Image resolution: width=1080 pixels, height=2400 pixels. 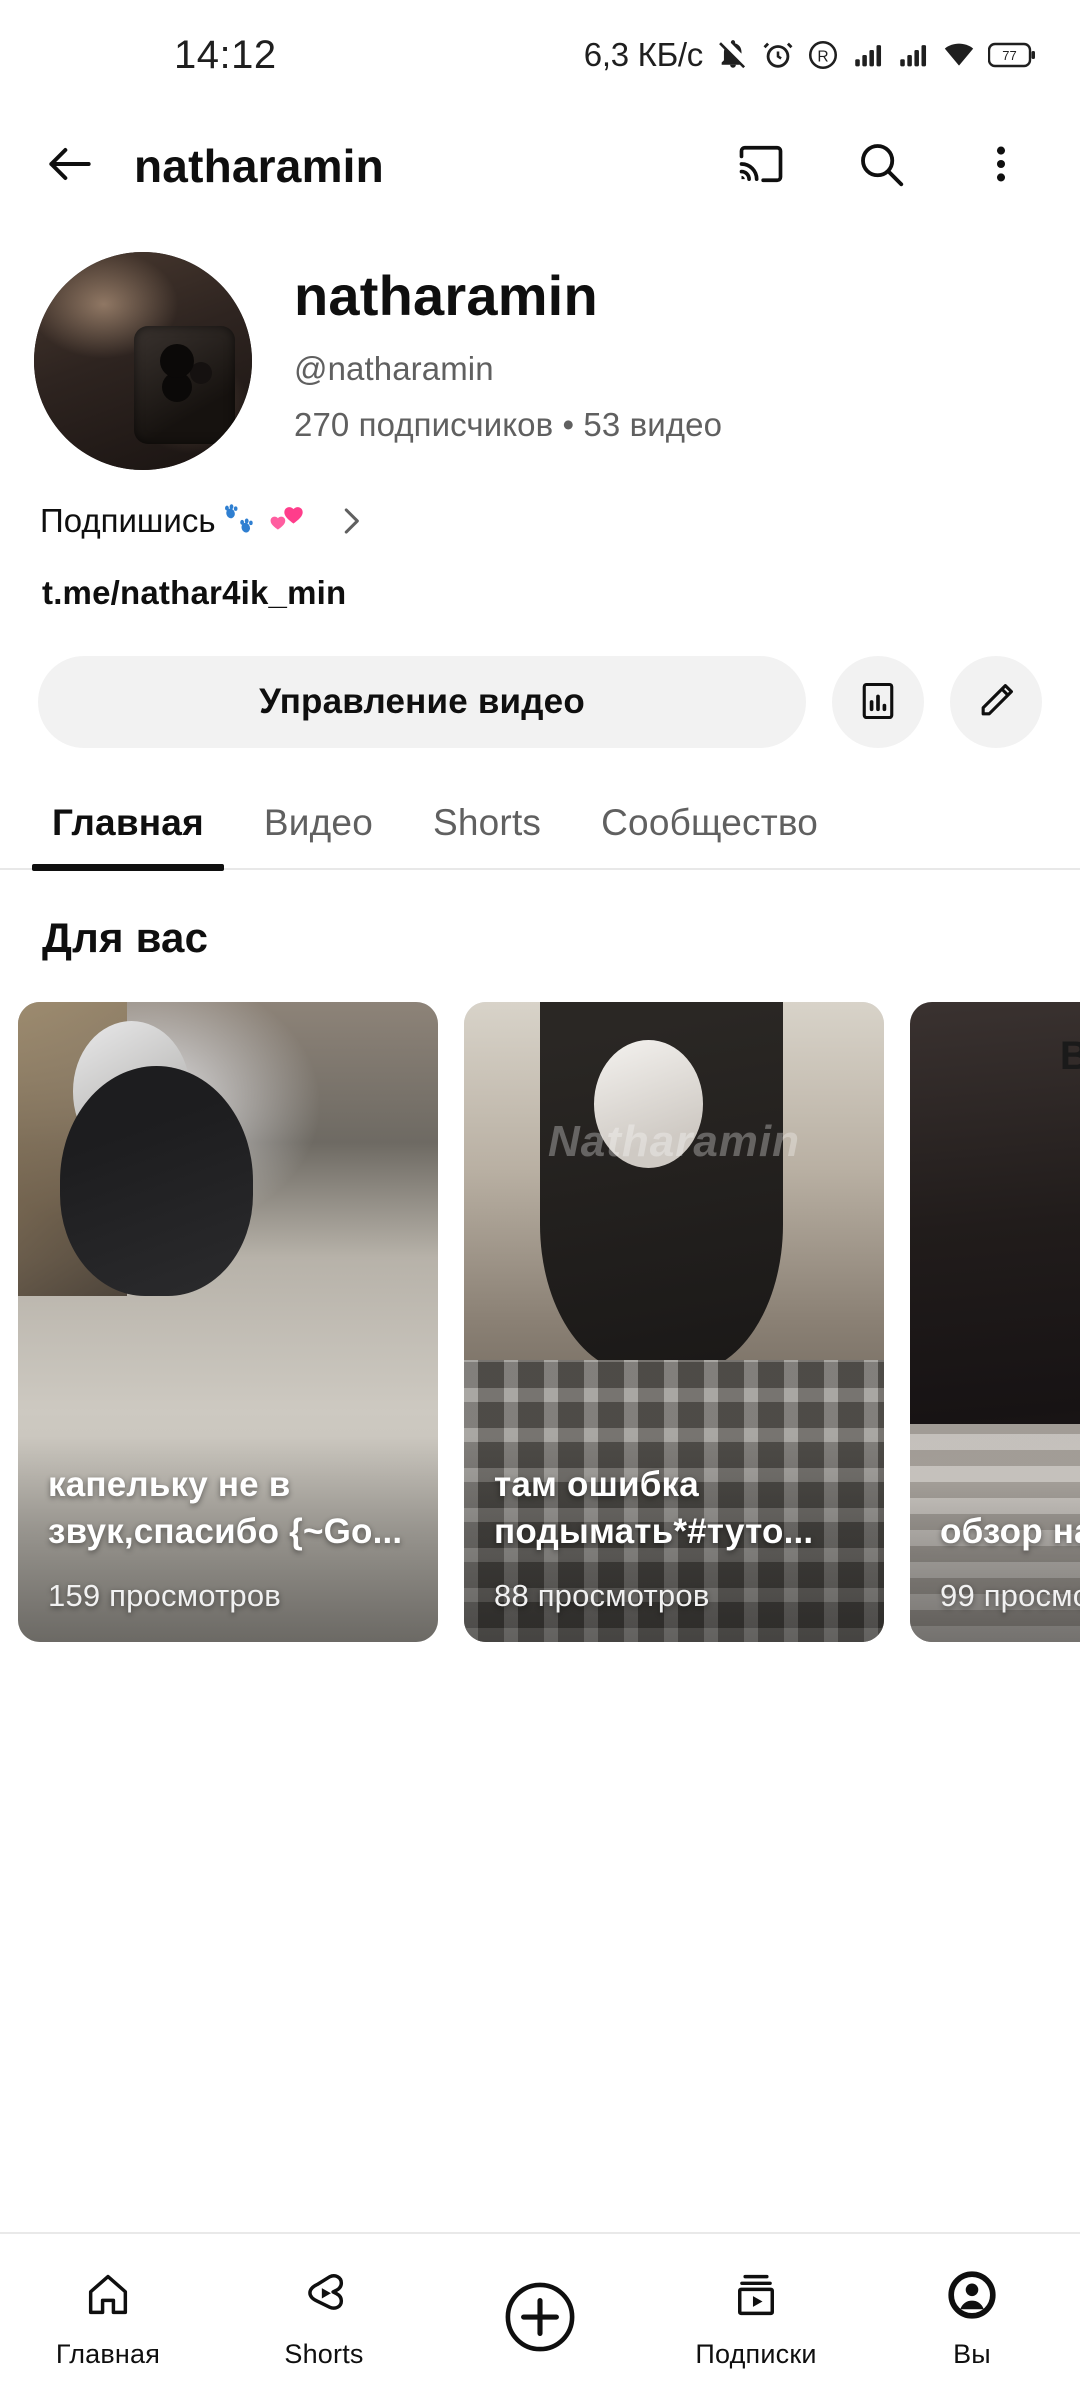 I want to click on nav-label-shorts: Shorts, so click(x=324, y=2354).